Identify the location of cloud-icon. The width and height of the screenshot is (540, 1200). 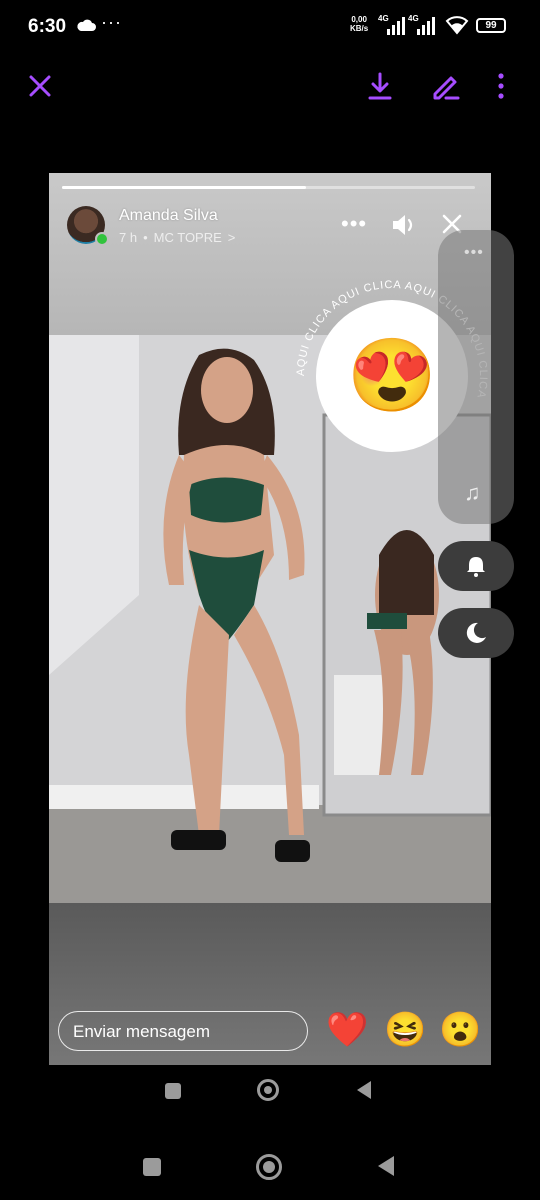
(86, 25).